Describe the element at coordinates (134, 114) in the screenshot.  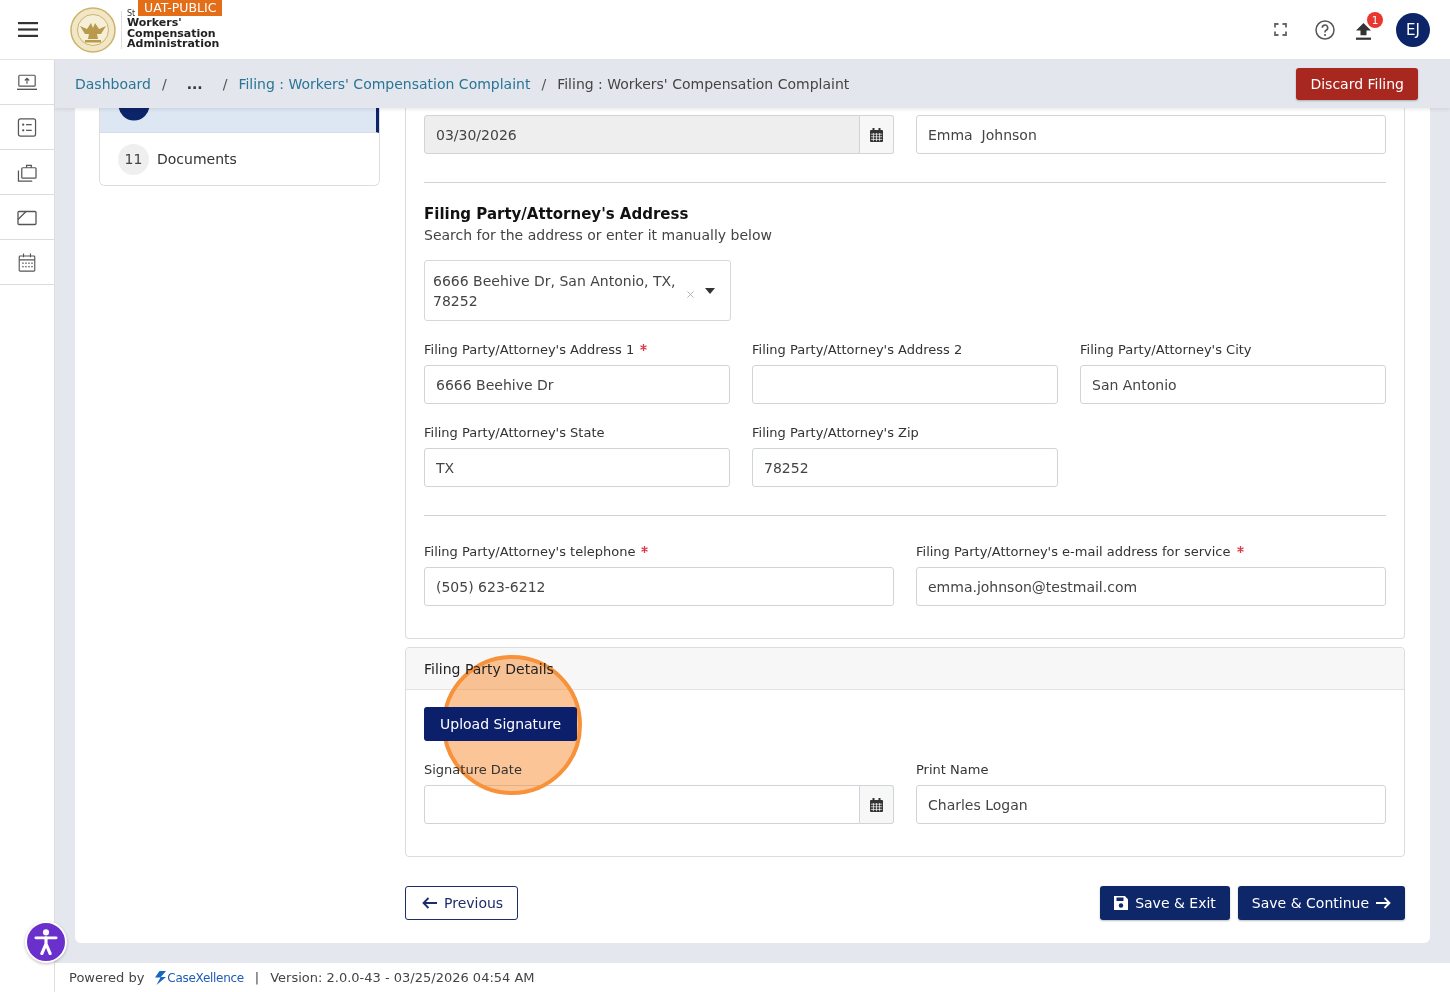
I see `step-number-icon` at that location.